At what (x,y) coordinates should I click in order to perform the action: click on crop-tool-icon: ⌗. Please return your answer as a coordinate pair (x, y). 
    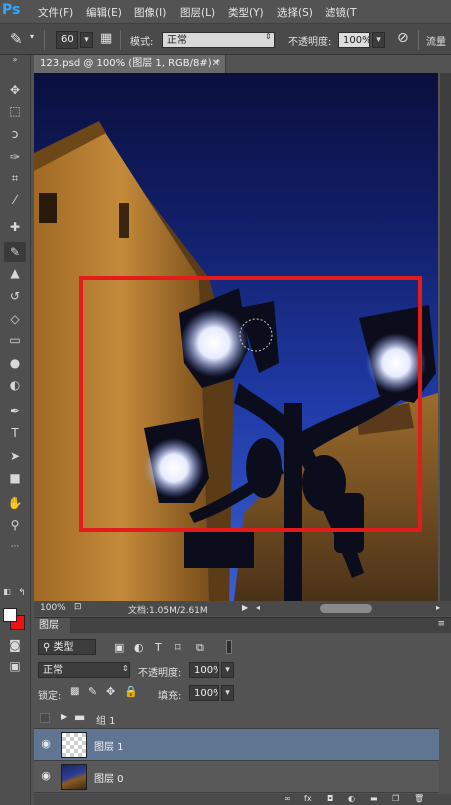
    Looking at the image, I should click on (15, 178).